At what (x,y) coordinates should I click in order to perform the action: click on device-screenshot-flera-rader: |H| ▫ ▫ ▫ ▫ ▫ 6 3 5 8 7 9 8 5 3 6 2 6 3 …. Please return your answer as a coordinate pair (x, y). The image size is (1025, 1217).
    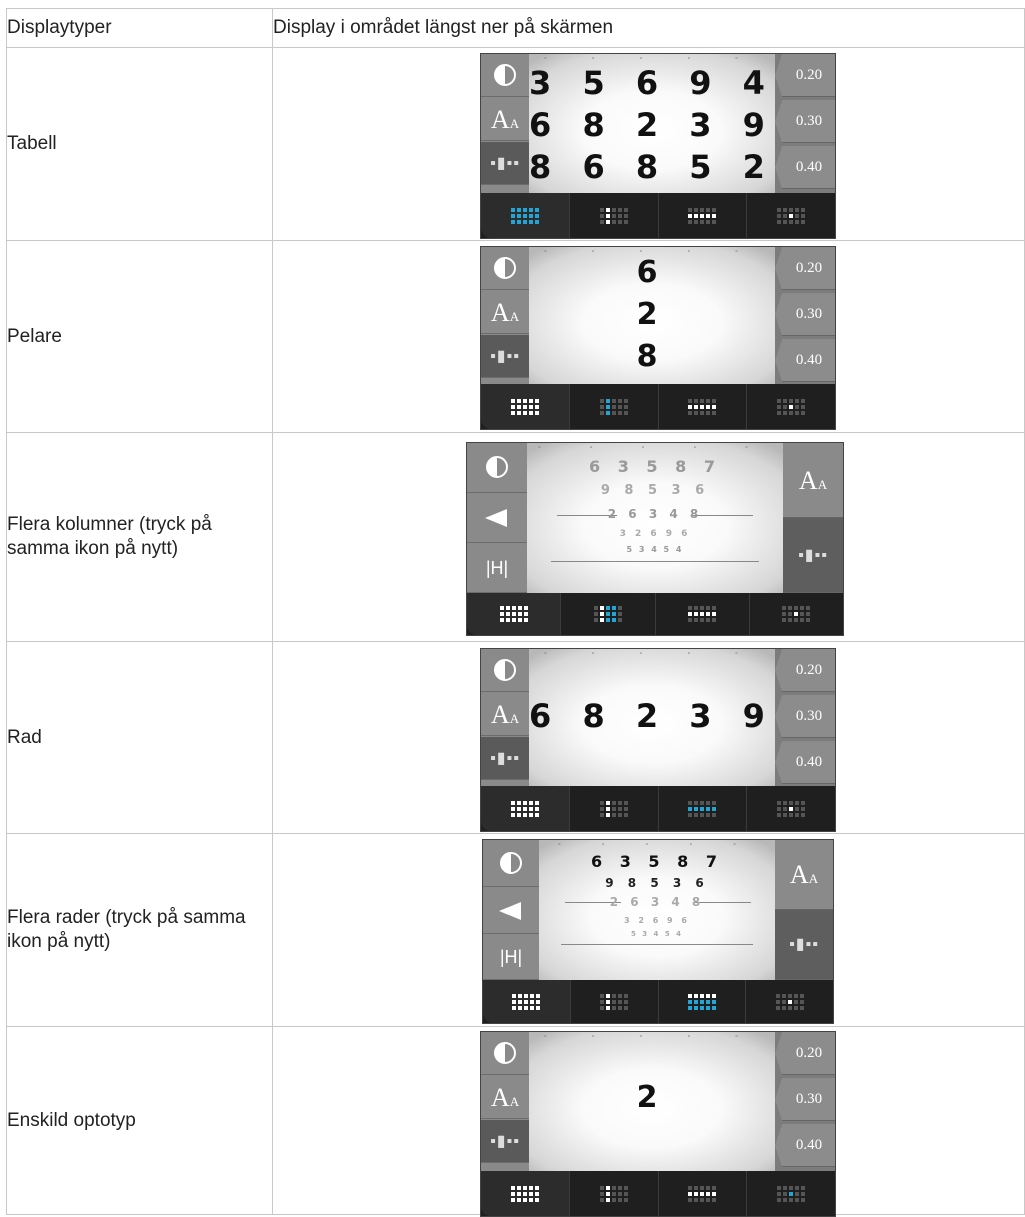
    Looking at the image, I should click on (658, 931).